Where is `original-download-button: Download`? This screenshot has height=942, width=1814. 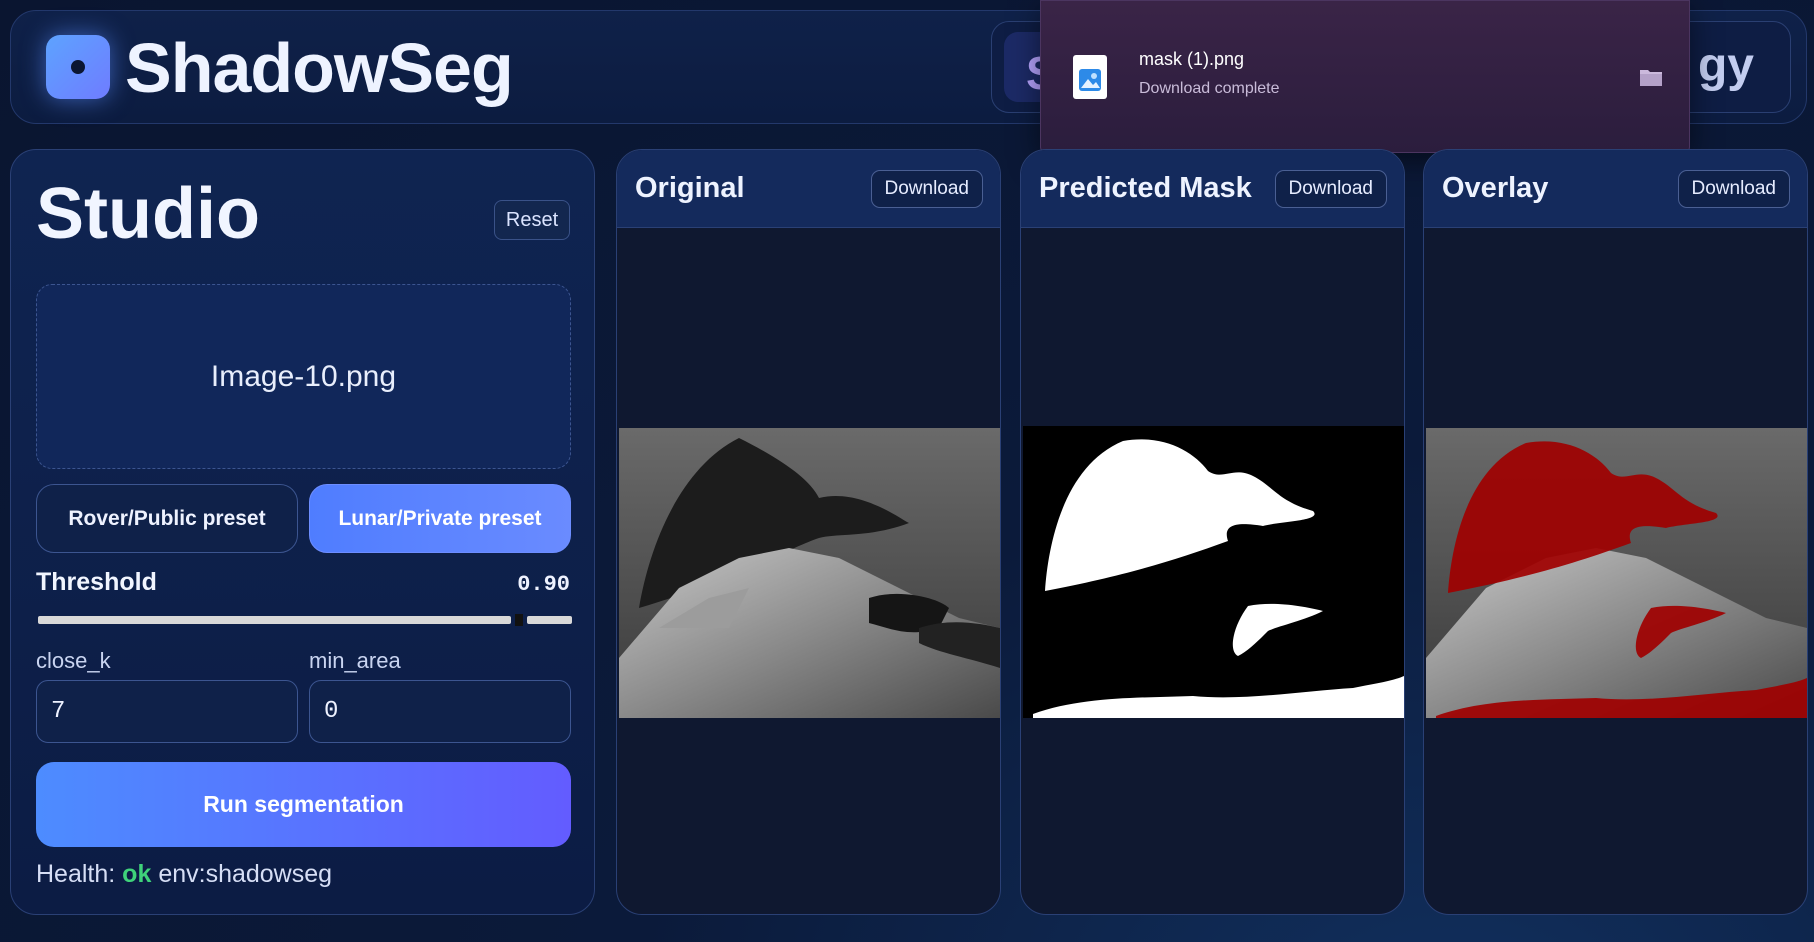 original-download-button: Download is located at coordinates (926, 189).